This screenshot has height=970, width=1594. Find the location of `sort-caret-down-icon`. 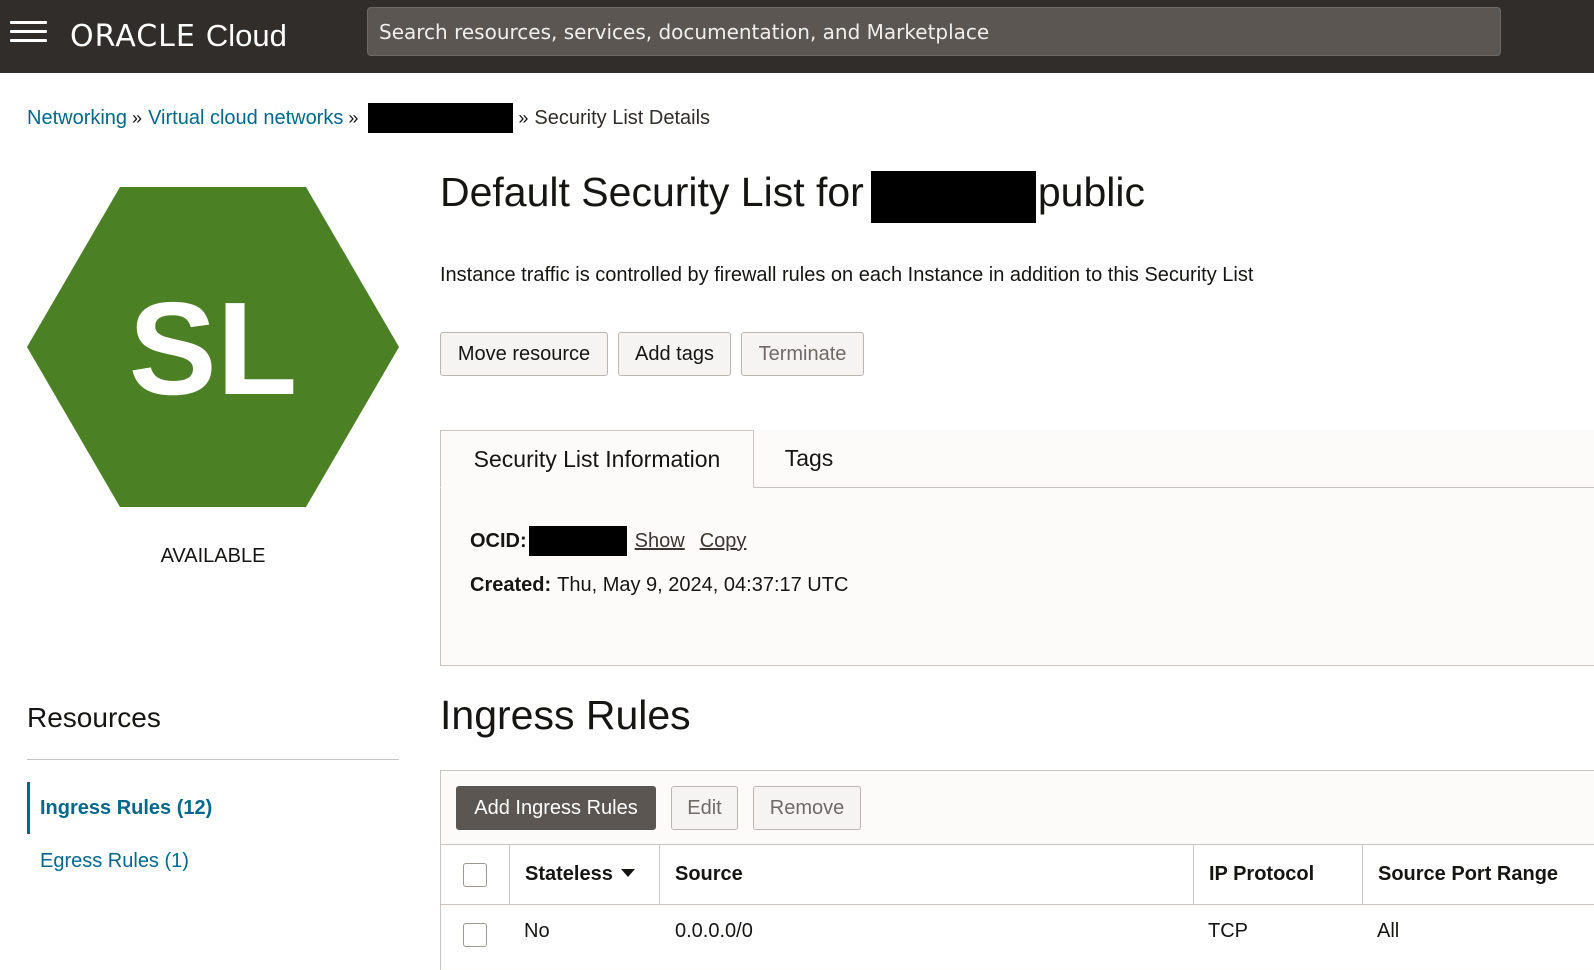

sort-caret-down-icon is located at coordinates (627, 873).